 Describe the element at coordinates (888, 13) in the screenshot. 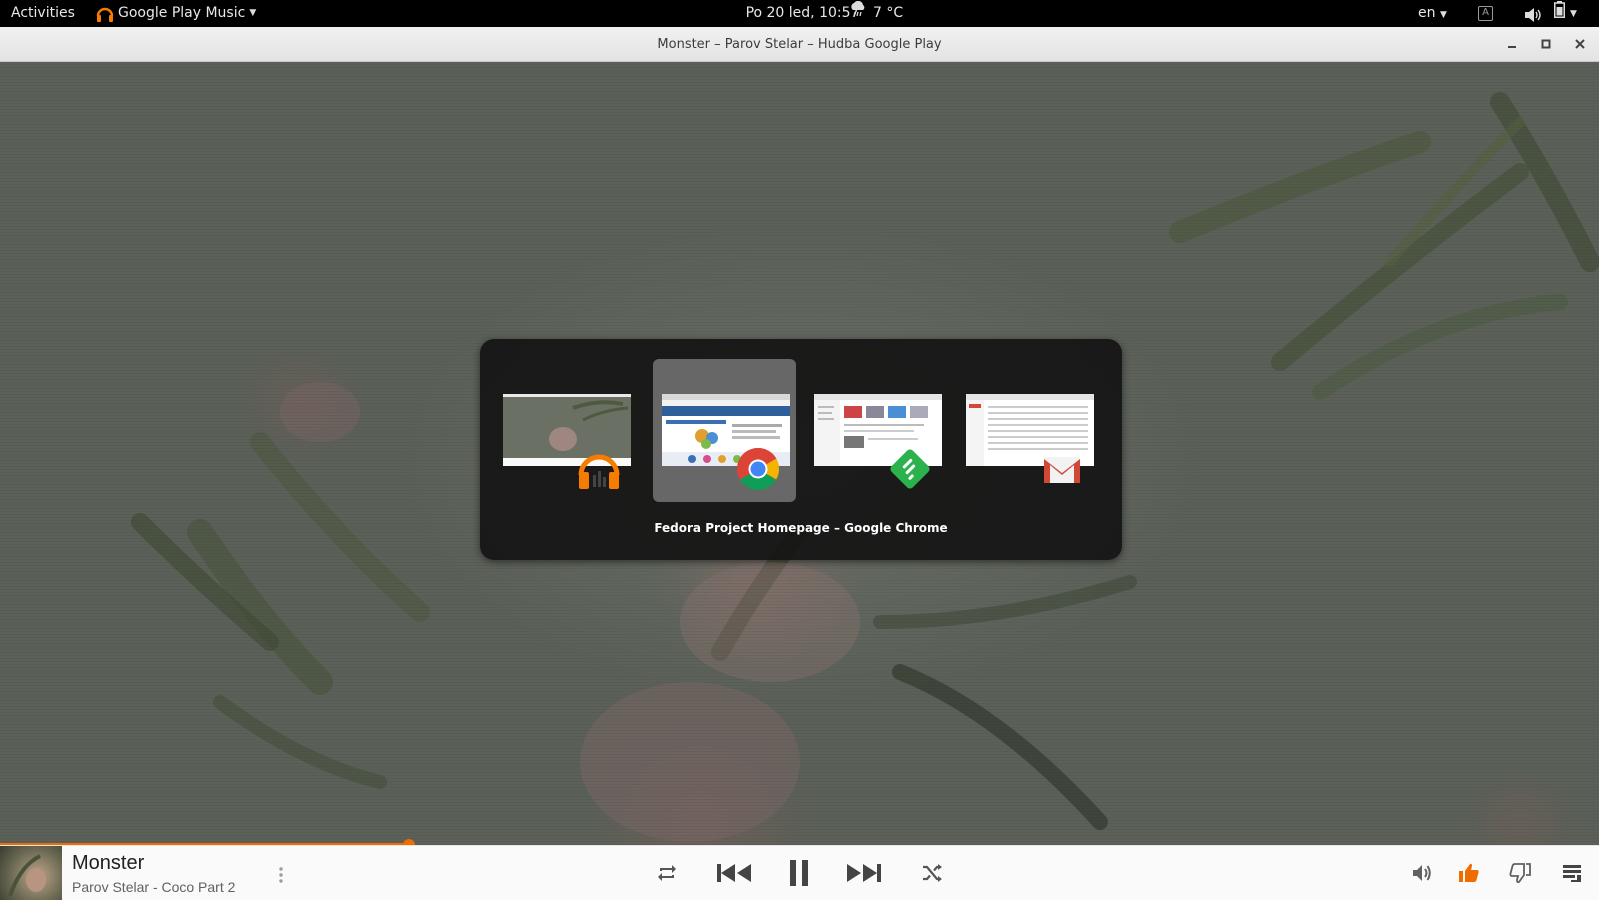

I see `weather-temperature: 7 °C` at that location.